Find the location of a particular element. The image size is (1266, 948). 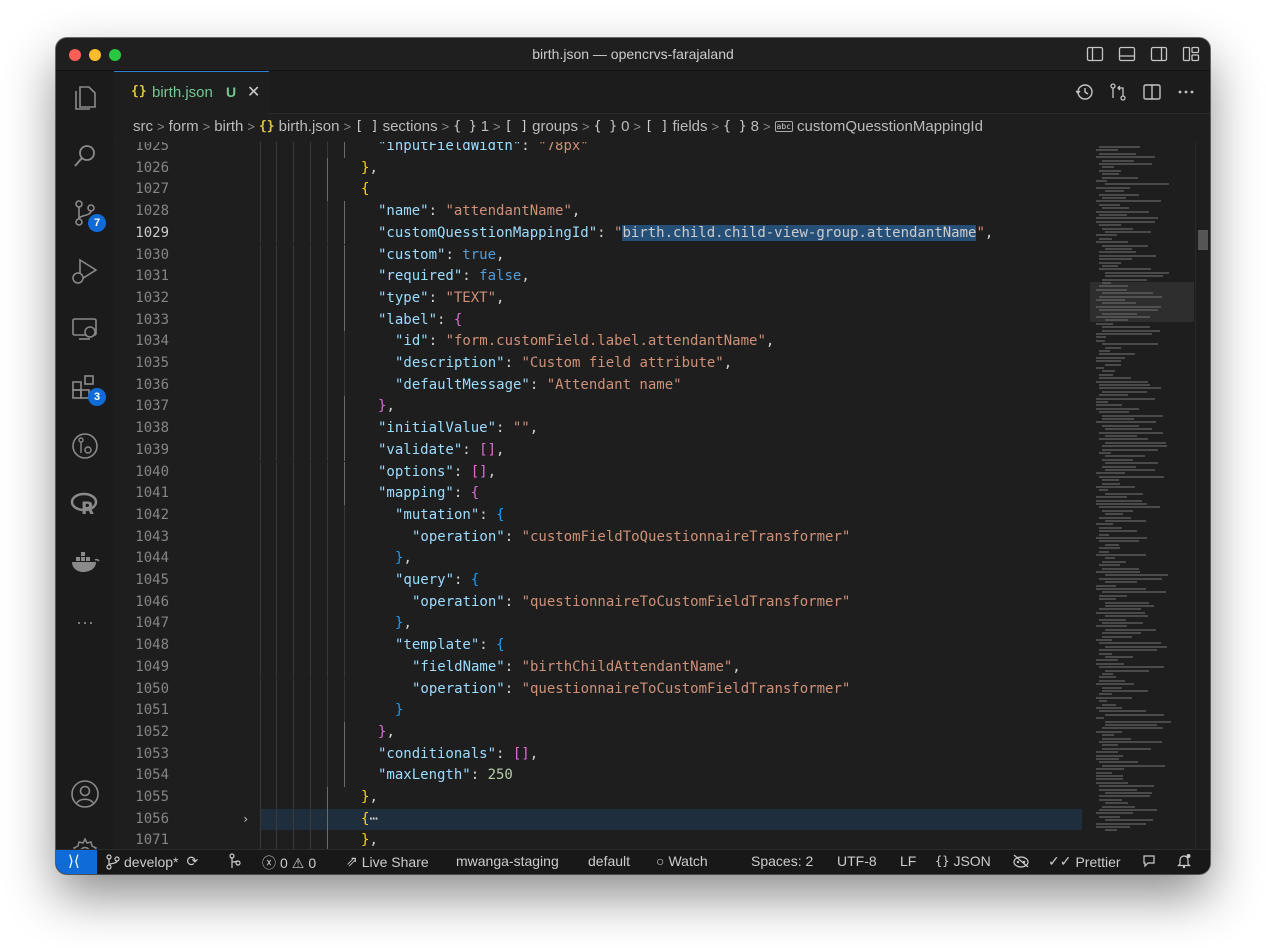

git-graph-status-icon is located at coordinates (235, 861).